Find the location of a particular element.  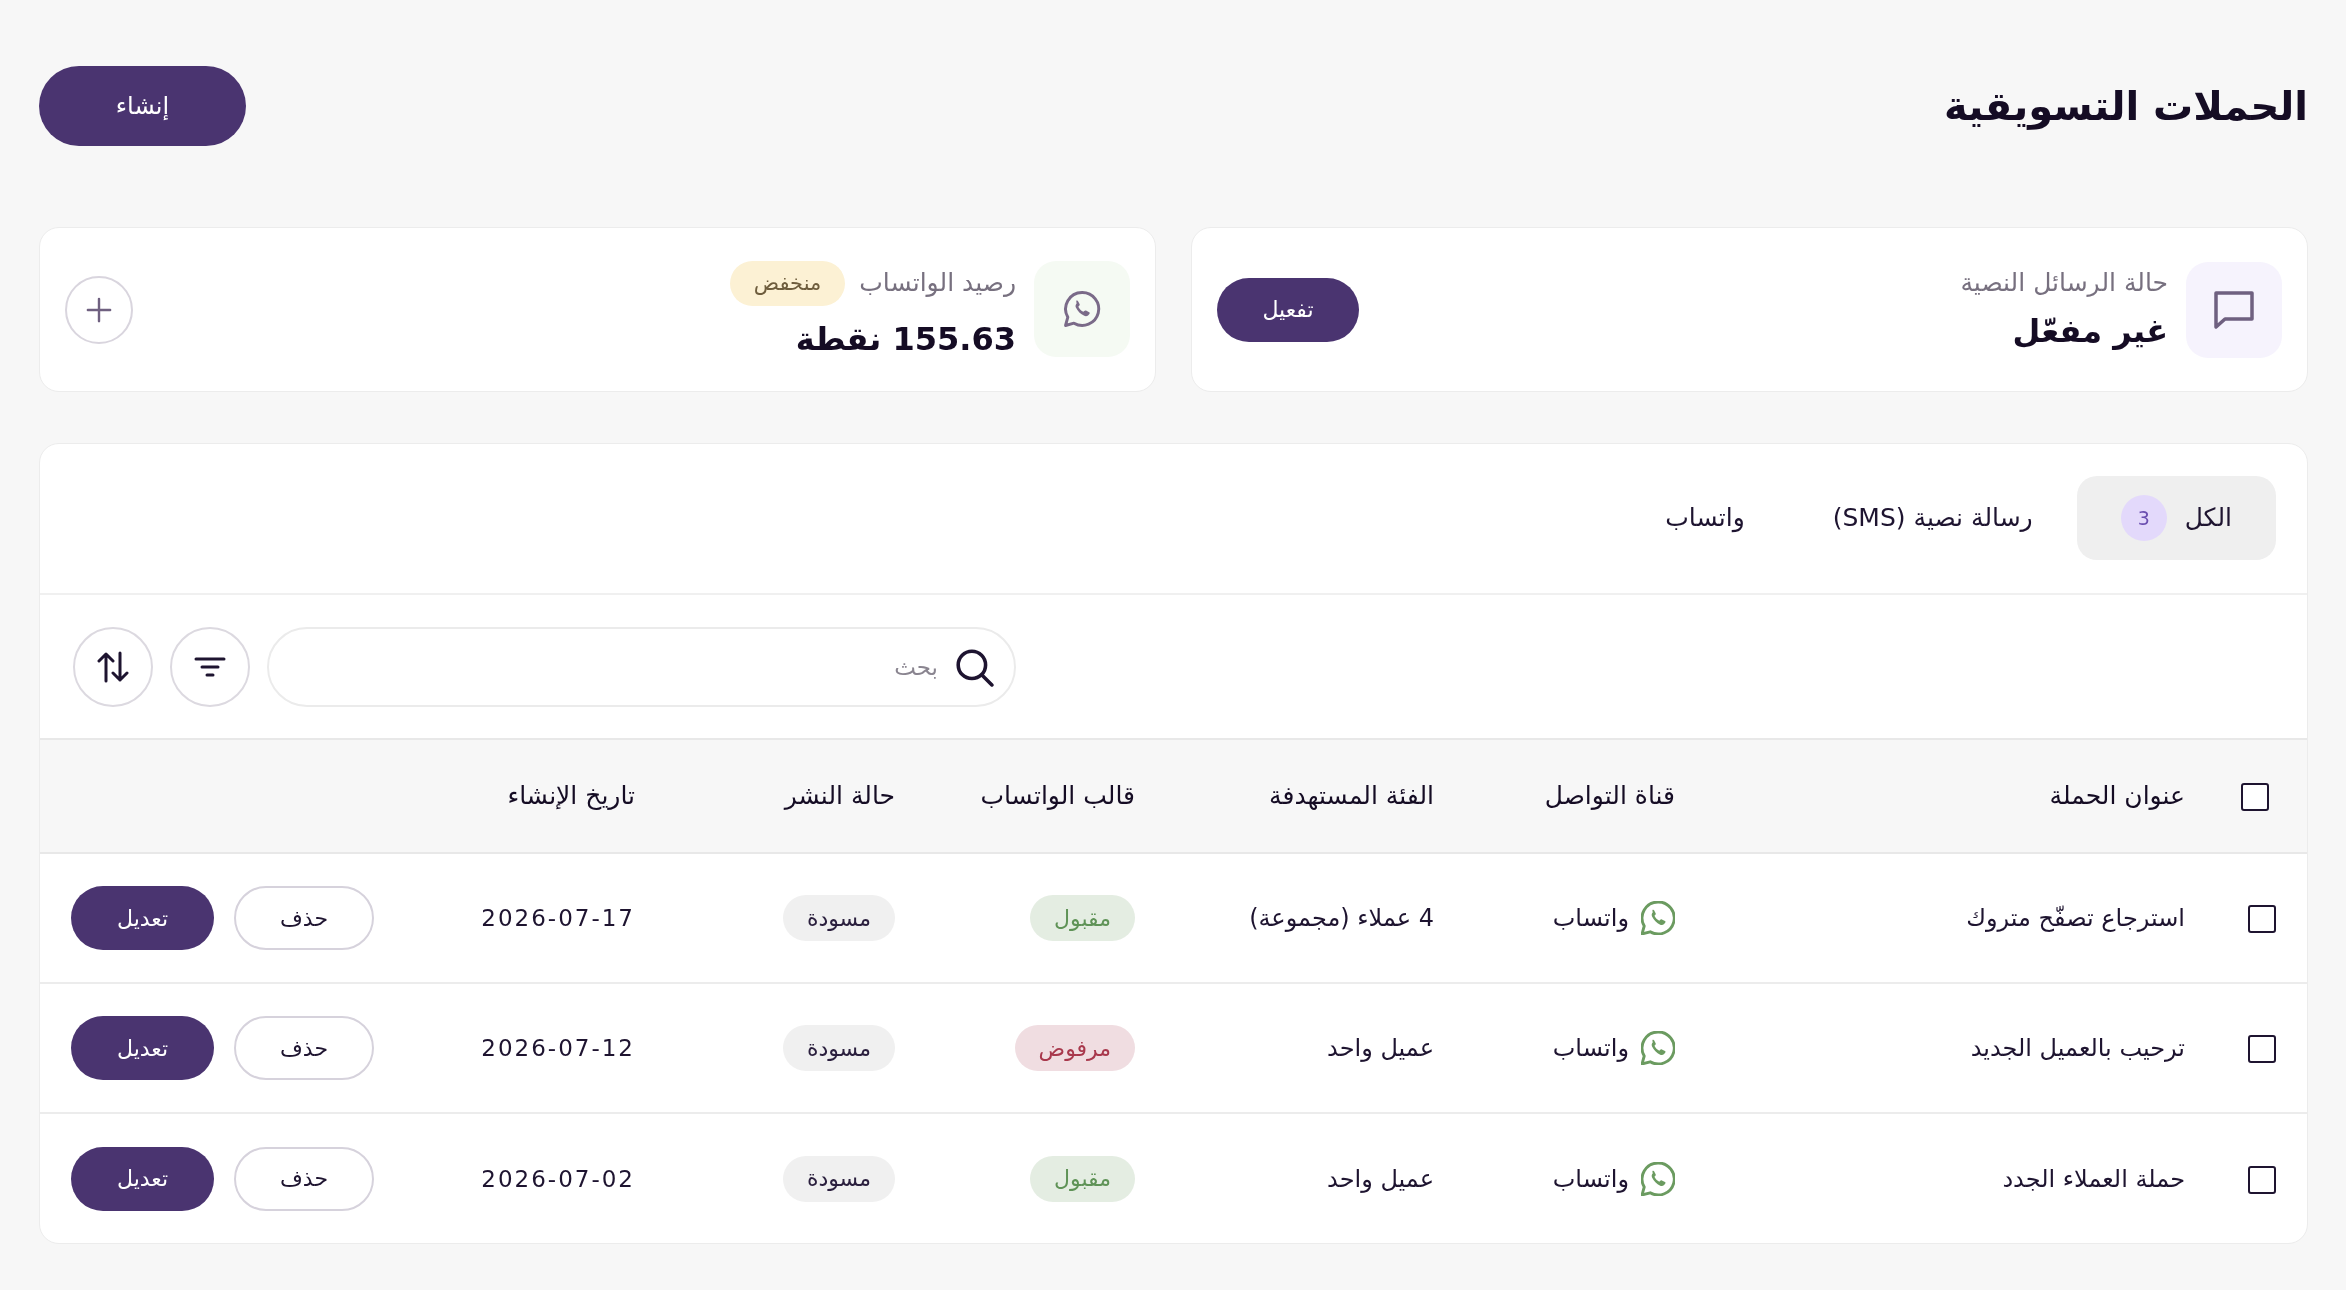

balance-status-badge: منخفض is located at coordinates (787, 283).